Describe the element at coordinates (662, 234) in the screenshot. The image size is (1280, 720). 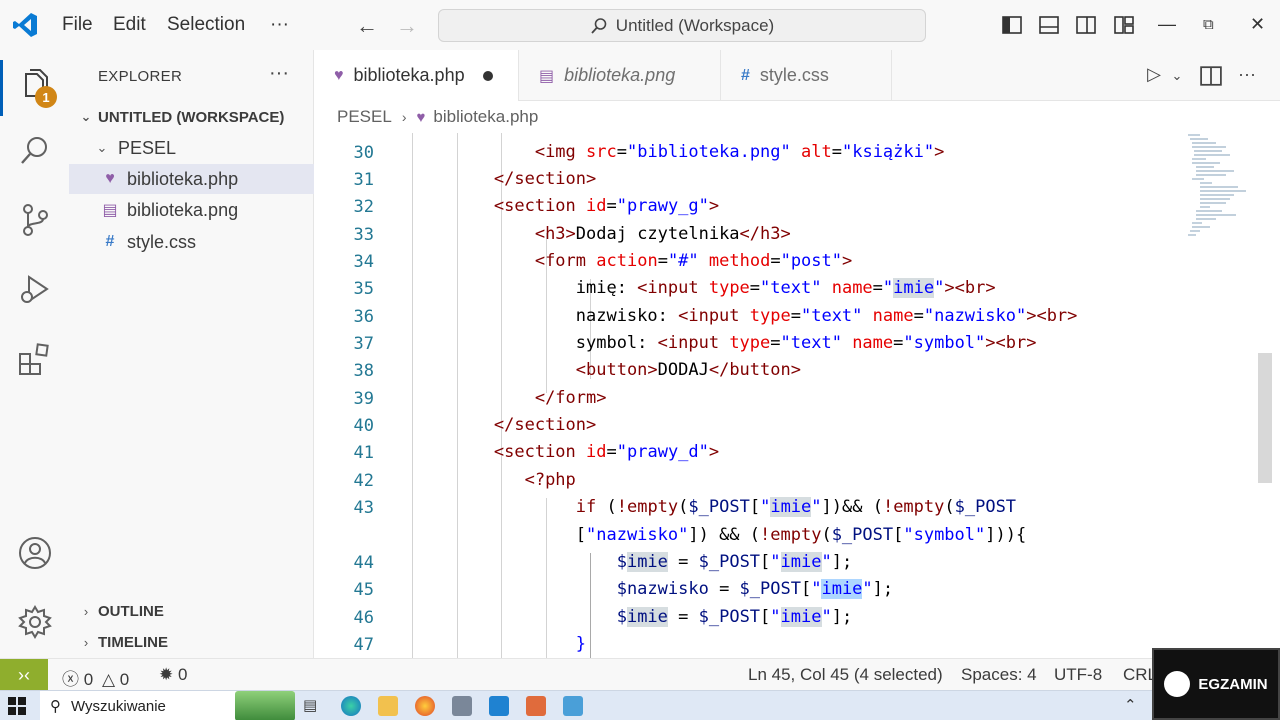
I see `code-line: <h3>Dodaj czytelnika</h3>` at that location.